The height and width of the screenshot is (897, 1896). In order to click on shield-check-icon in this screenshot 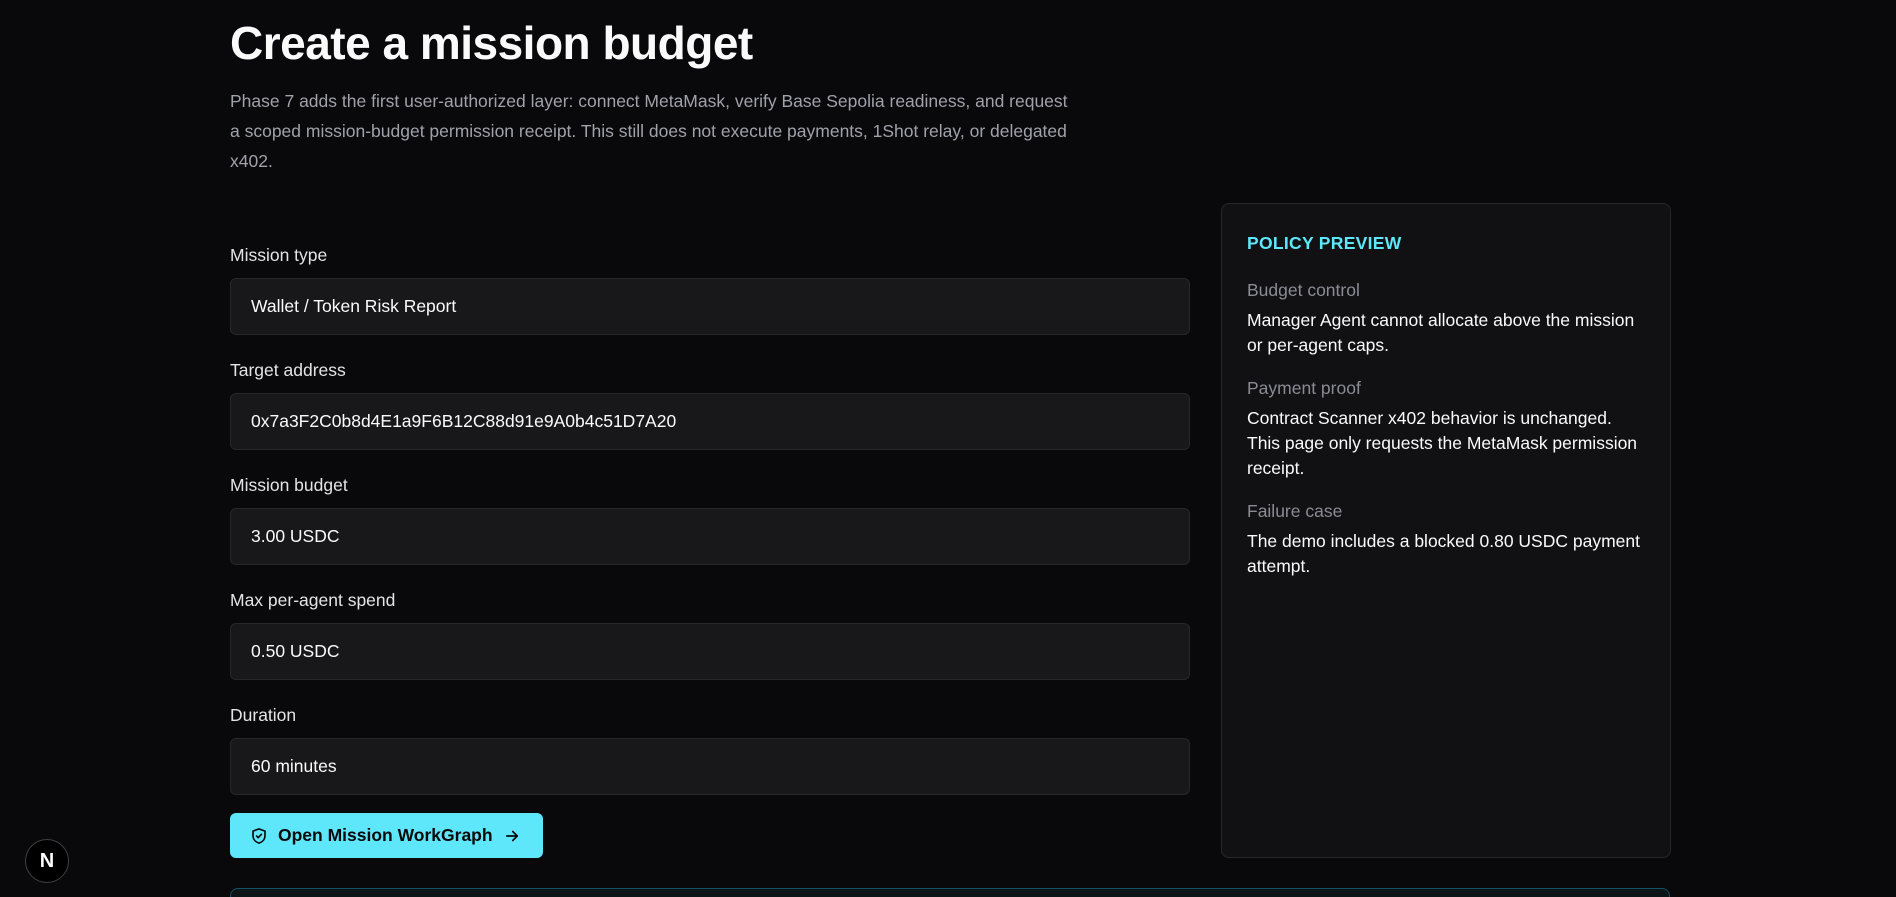, I will do `click(259, 836)`.